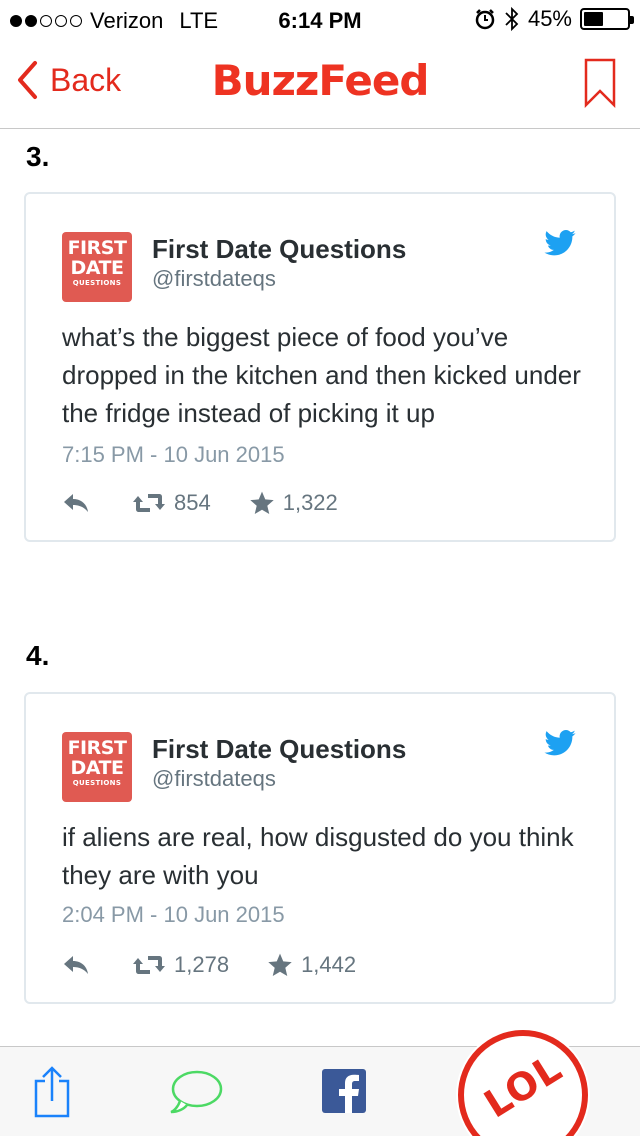 Image resolution: width=640 pixels, height=1136 pixels. Describe the element at coordinates (38, 156) in the screenshot. I see `list-number: 3.` at that location.